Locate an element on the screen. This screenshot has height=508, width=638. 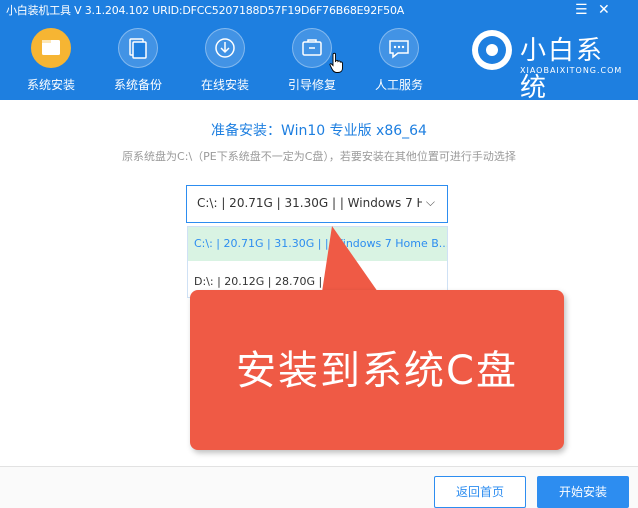
menu-icon: ☰ is located at coordinates (581, 10).